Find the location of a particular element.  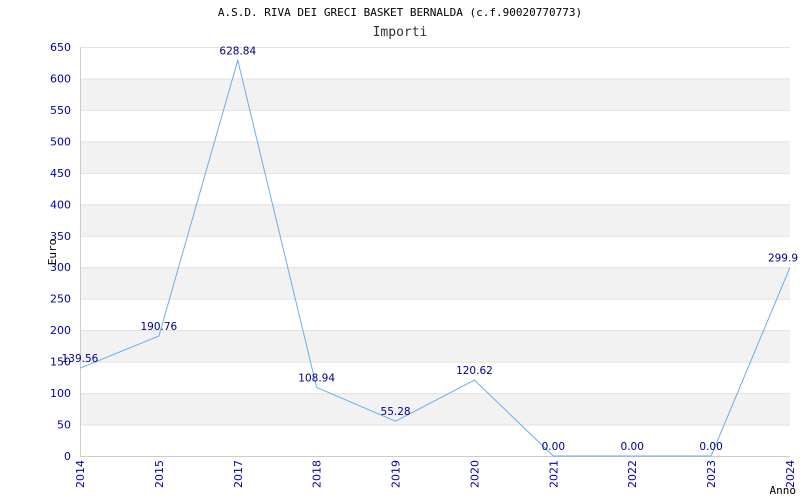

x-tick-label: 2018 is located at coordinates (317, 474).